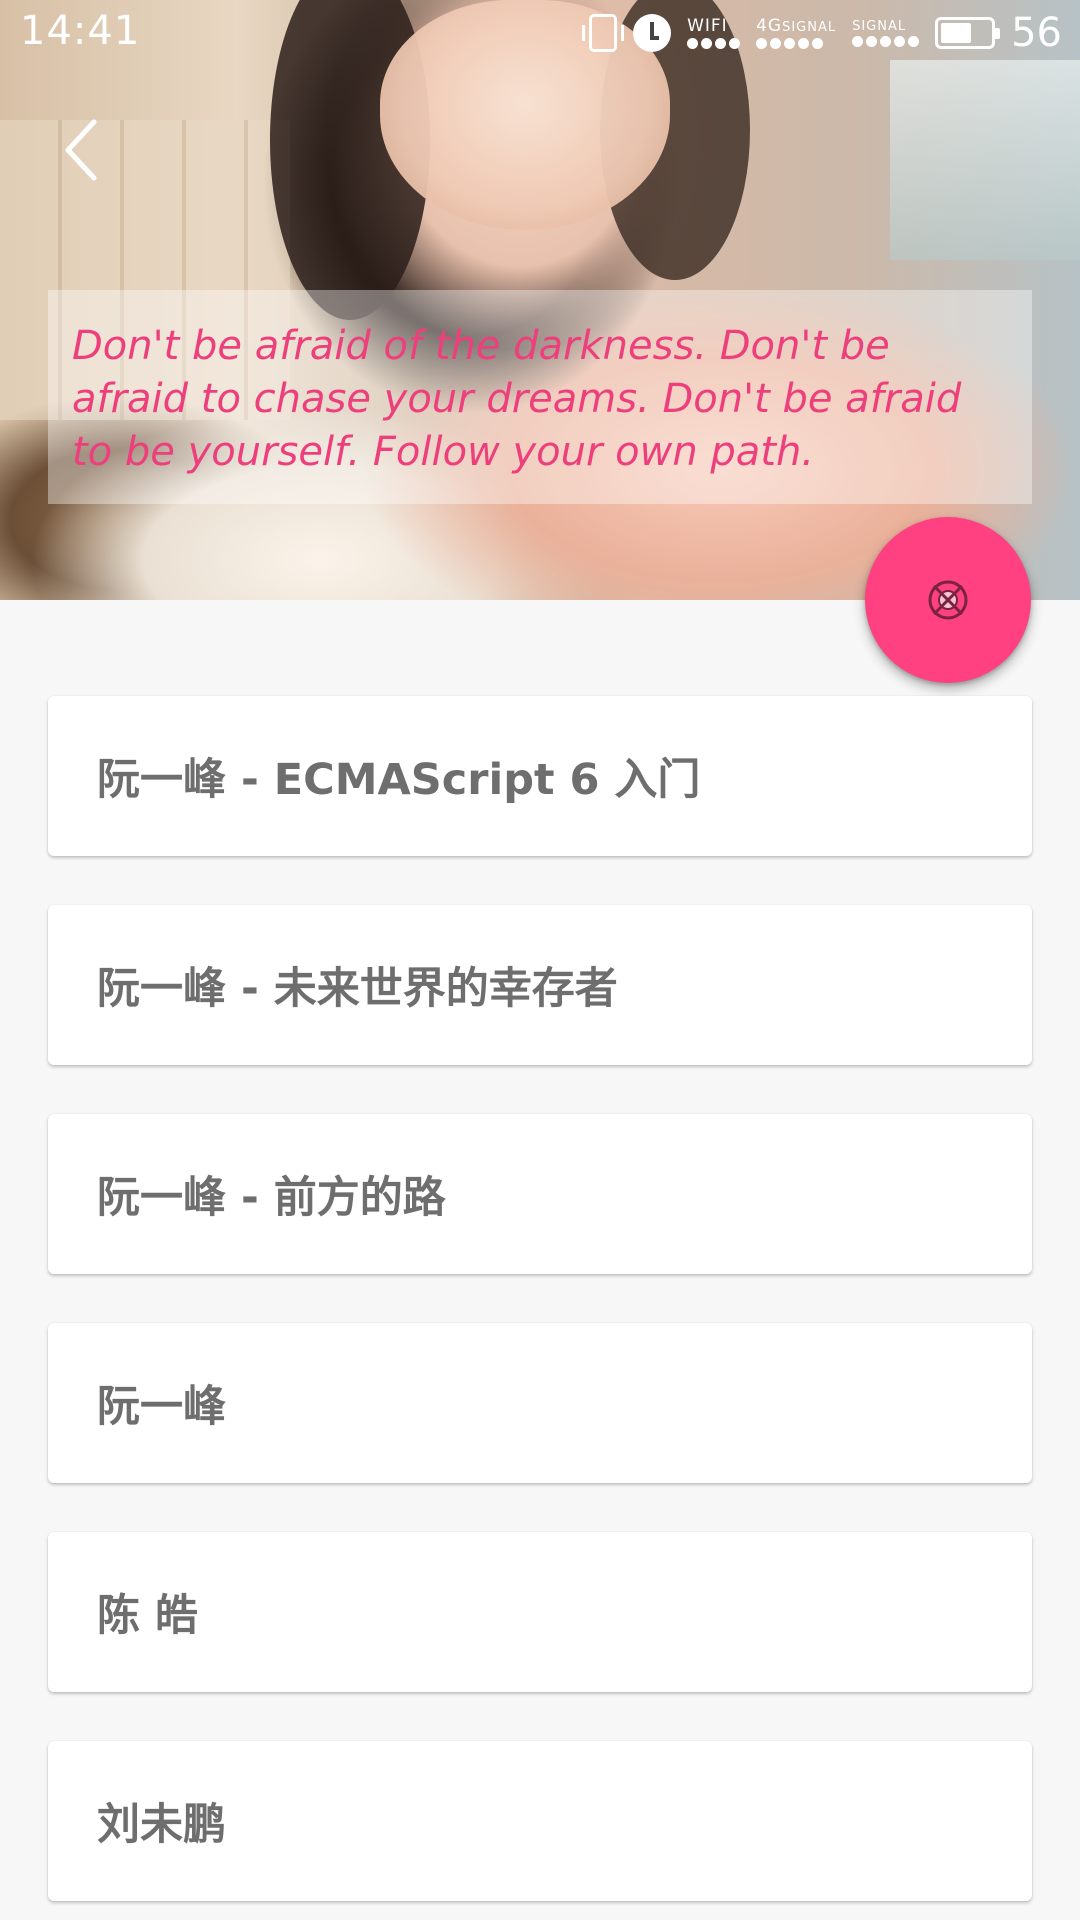 The height and width of the screenshot is (1920, 1080). Describe the element at coordinates (769, 25) in the screenshot. I see `signal-4g-label: 4G` at that location.